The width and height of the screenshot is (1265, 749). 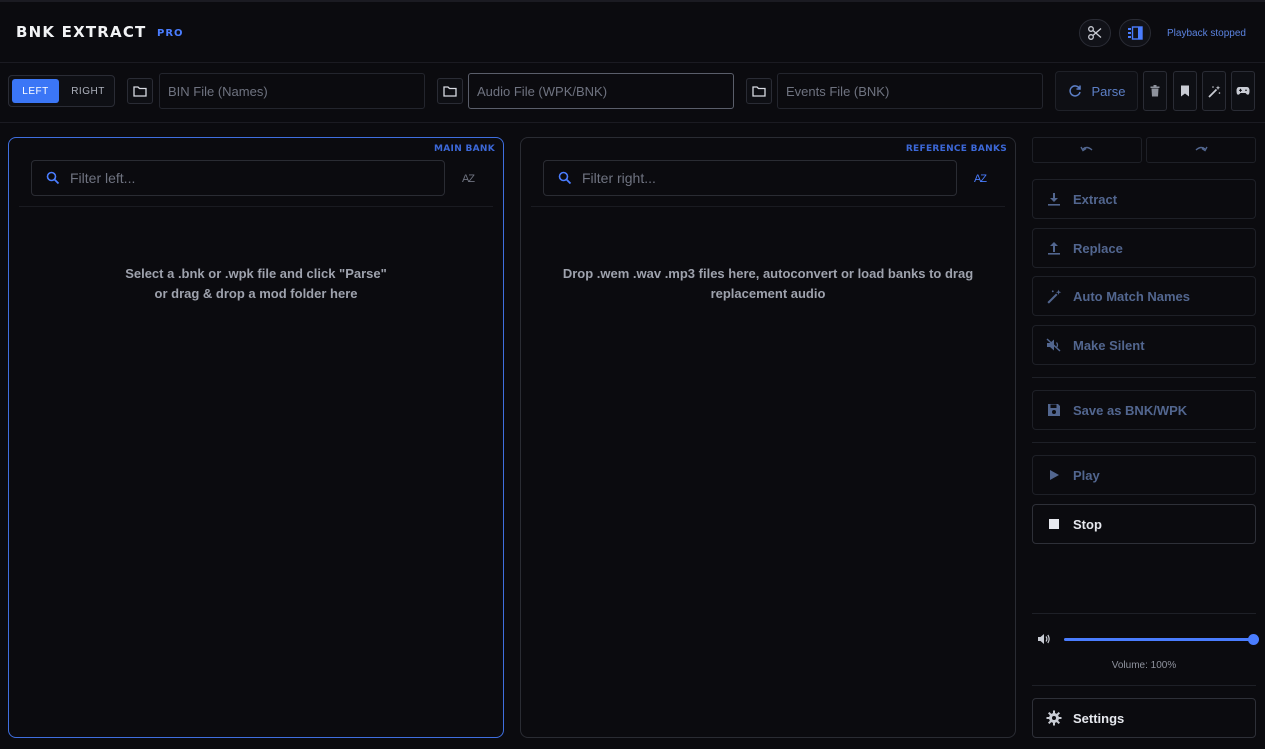 I want to click on magic-button, so click(x=1214, y=91).